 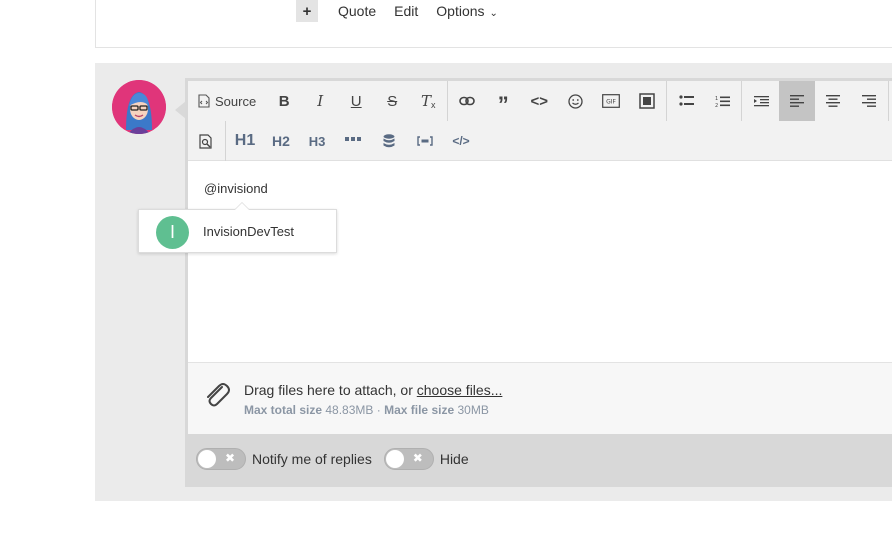 What do you see at coordinates (236, 188) in the screenshot?
I see `editor-text: @invisiond` at bounding box center [236, 188].